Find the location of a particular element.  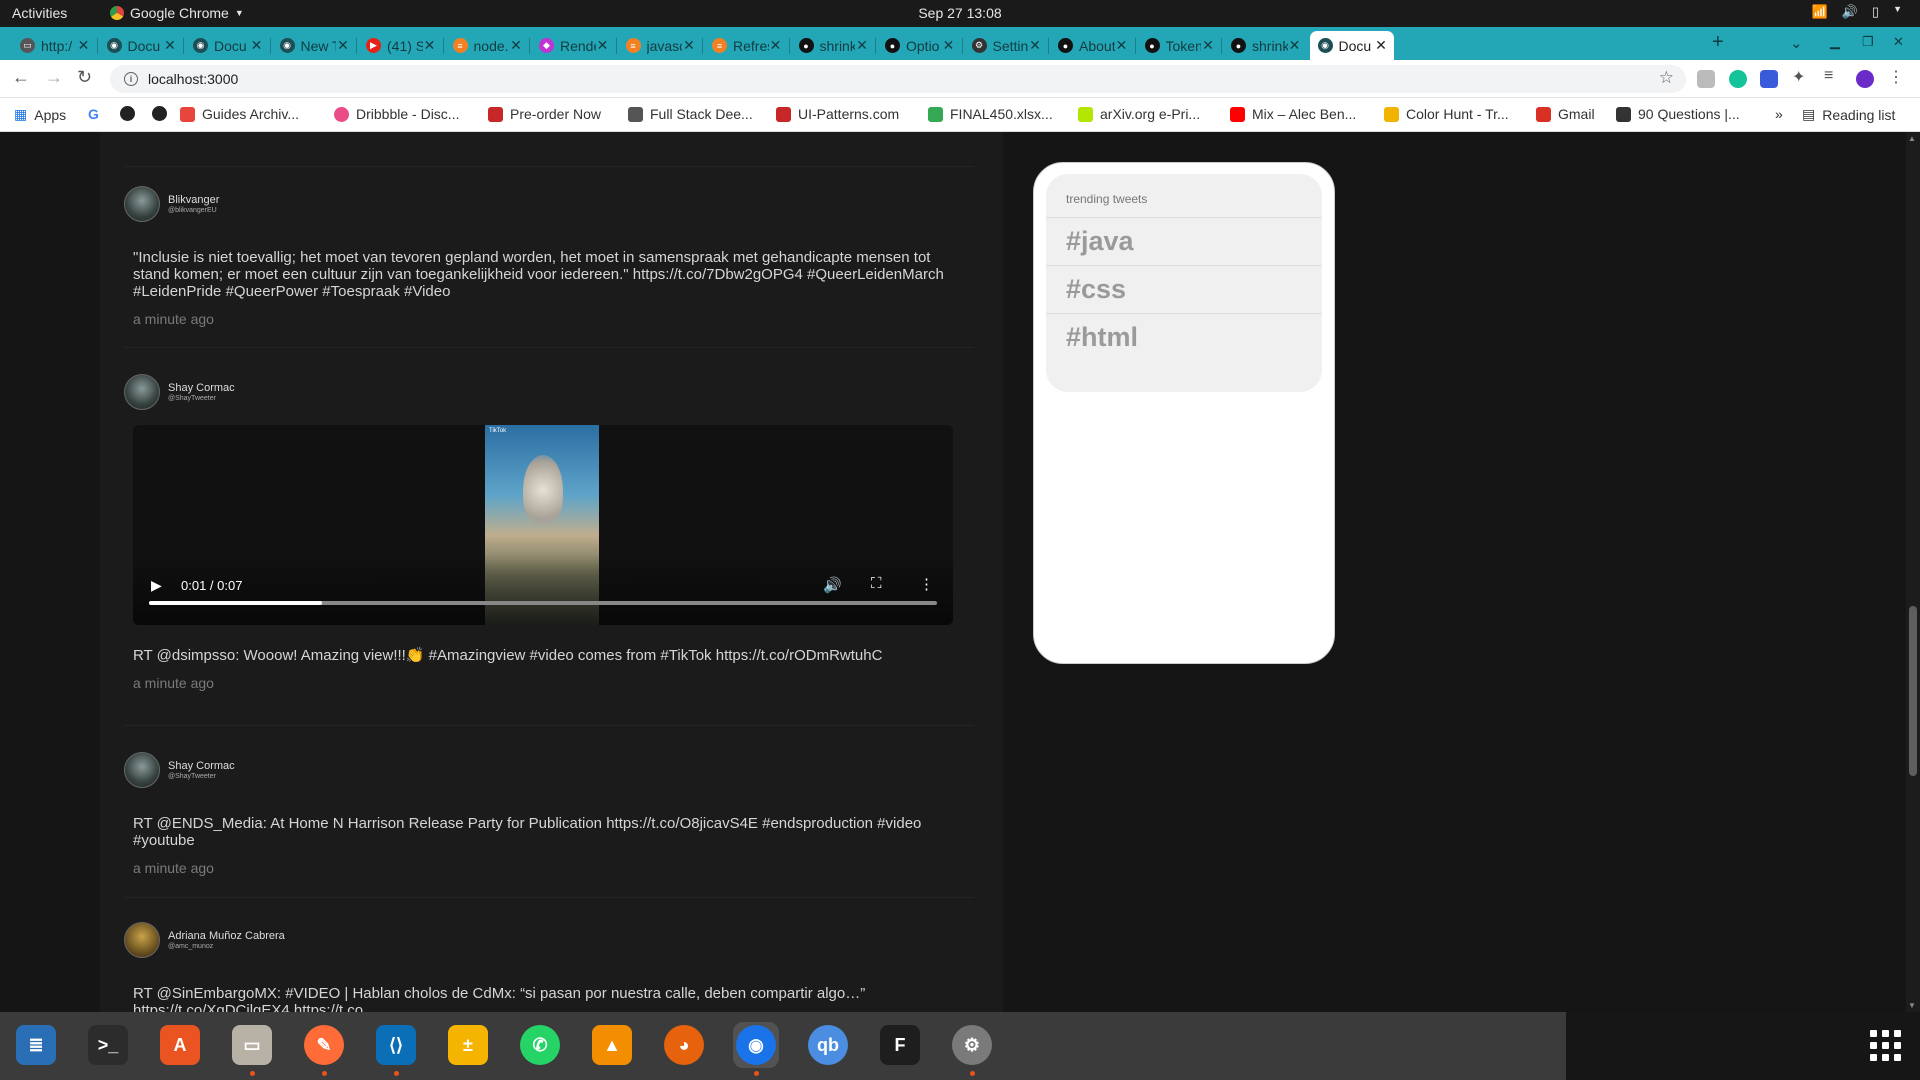

trending-item: #css is located at coordinates (1184, 290).